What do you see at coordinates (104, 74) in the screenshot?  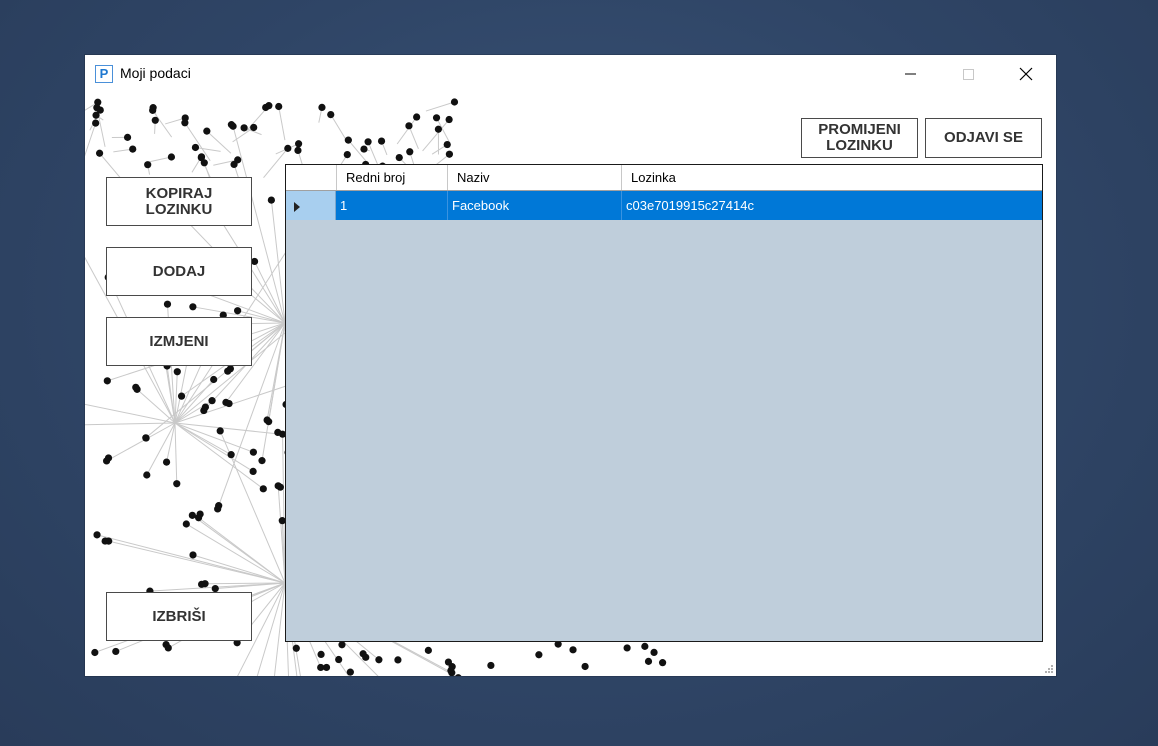 I see `app-icon: P` at bounding box center [104, 74].